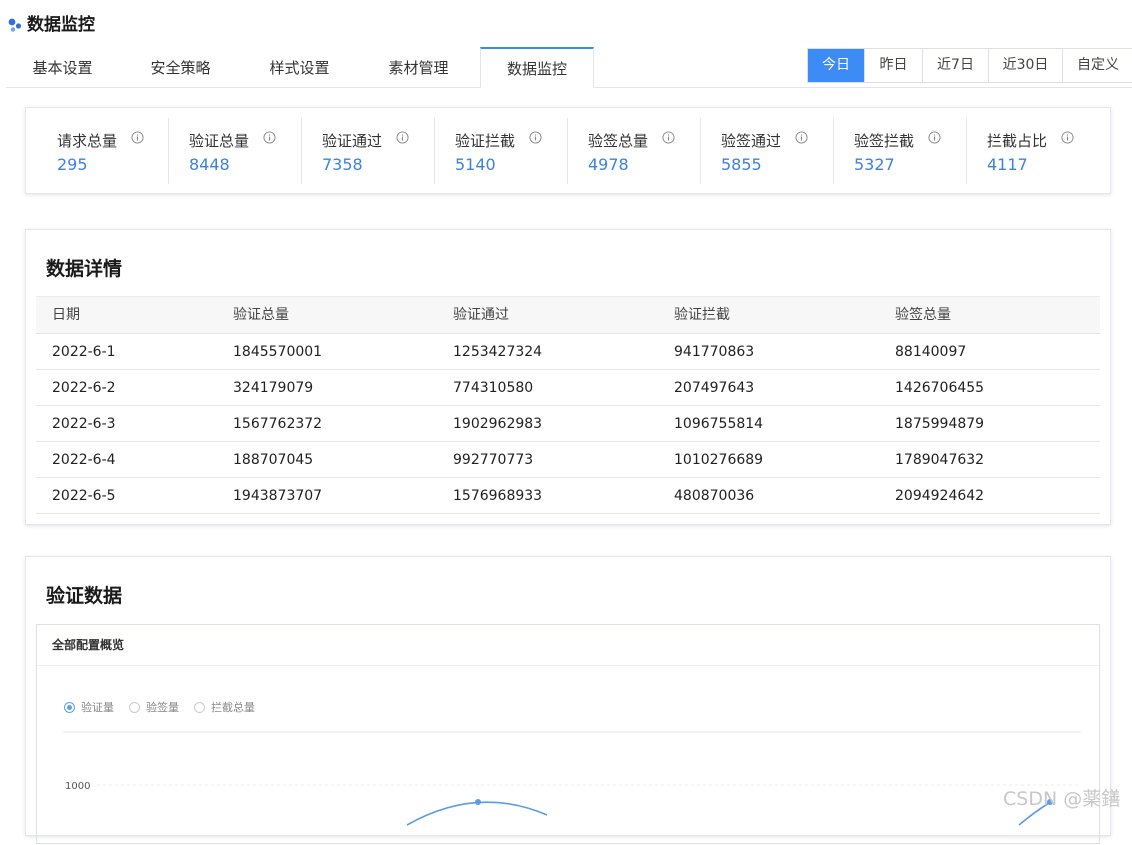 This screenshot has height=845, width=1132. I want to click on stat-value: 4117, so click(1007, 164).